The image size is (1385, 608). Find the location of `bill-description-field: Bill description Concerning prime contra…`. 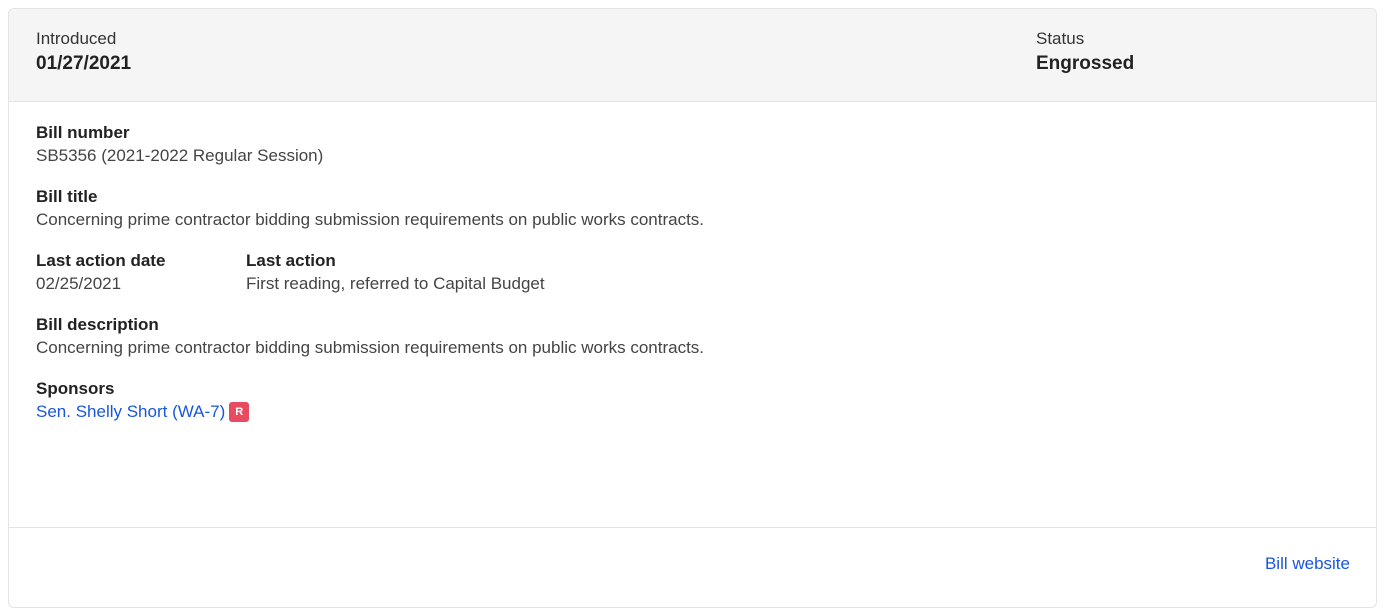

bill-description-field: Bill description Concerning prime contra… is located at coordinates (692, 337).